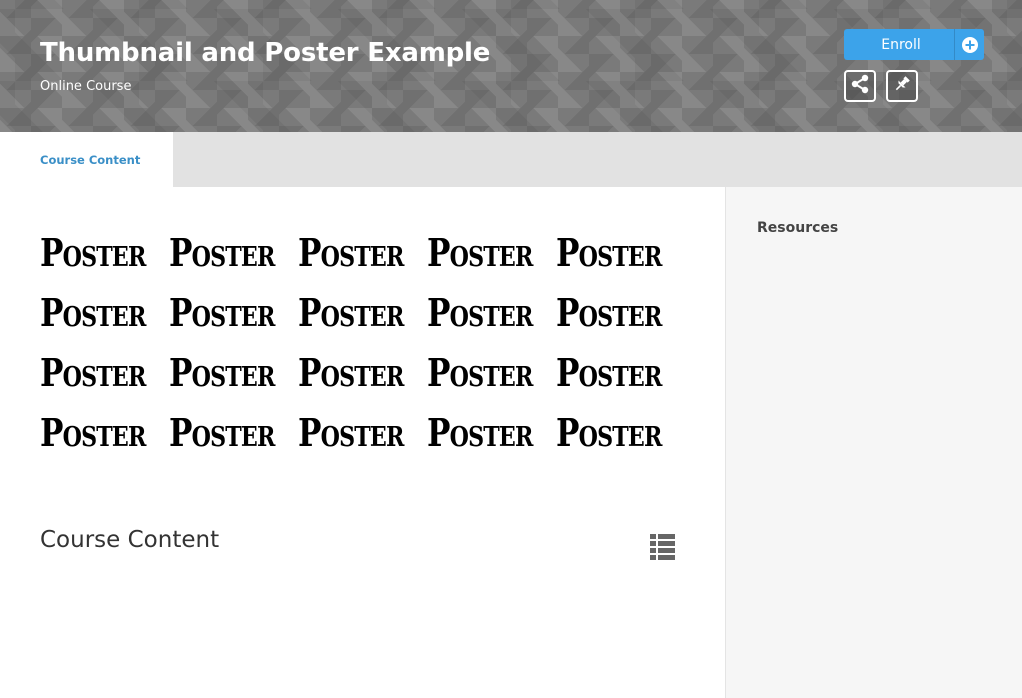 This screenshot has width=1022, height=698. I want to click on course-subtitle: Online Course, so click(86, 86).